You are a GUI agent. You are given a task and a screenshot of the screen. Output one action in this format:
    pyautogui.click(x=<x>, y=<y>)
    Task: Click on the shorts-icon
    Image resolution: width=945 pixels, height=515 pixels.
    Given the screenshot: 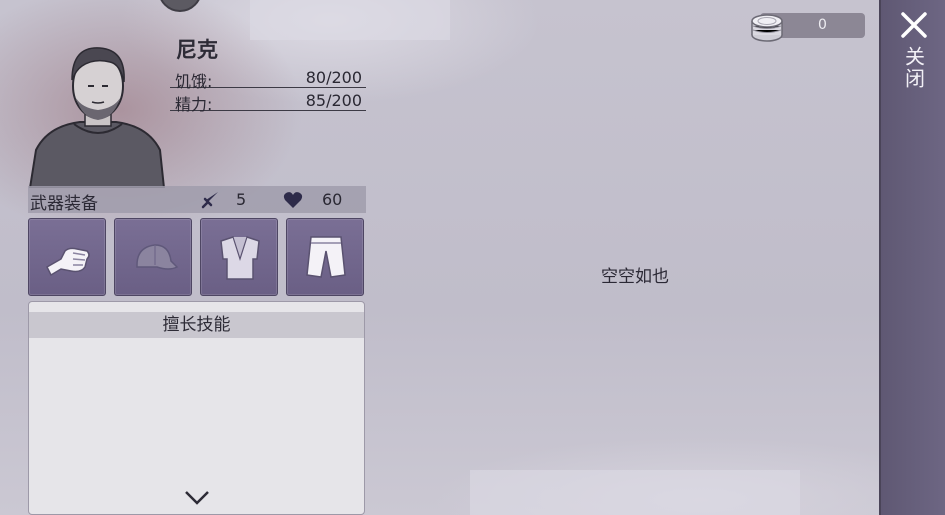 What is the action you would take?
    pyautogui.click(x=326, y=257)
    